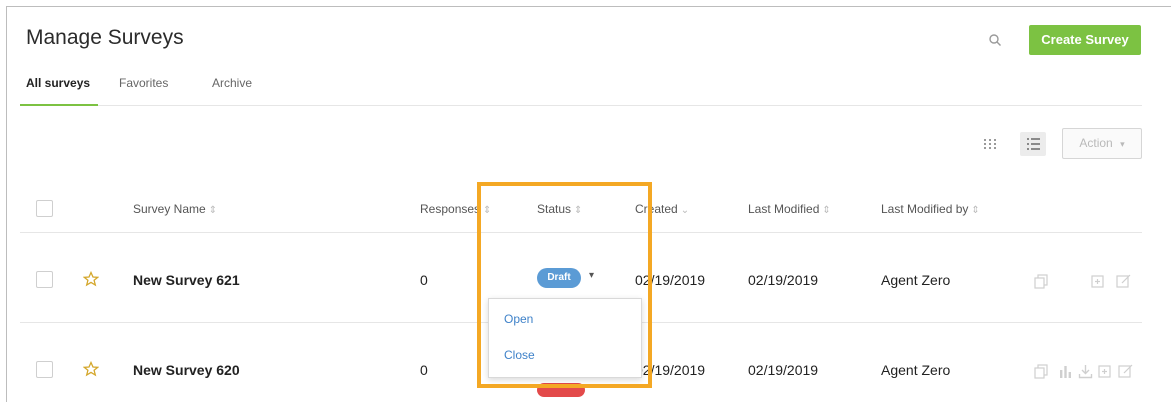  I want to click on grid-view-icon, so click(990, 144).